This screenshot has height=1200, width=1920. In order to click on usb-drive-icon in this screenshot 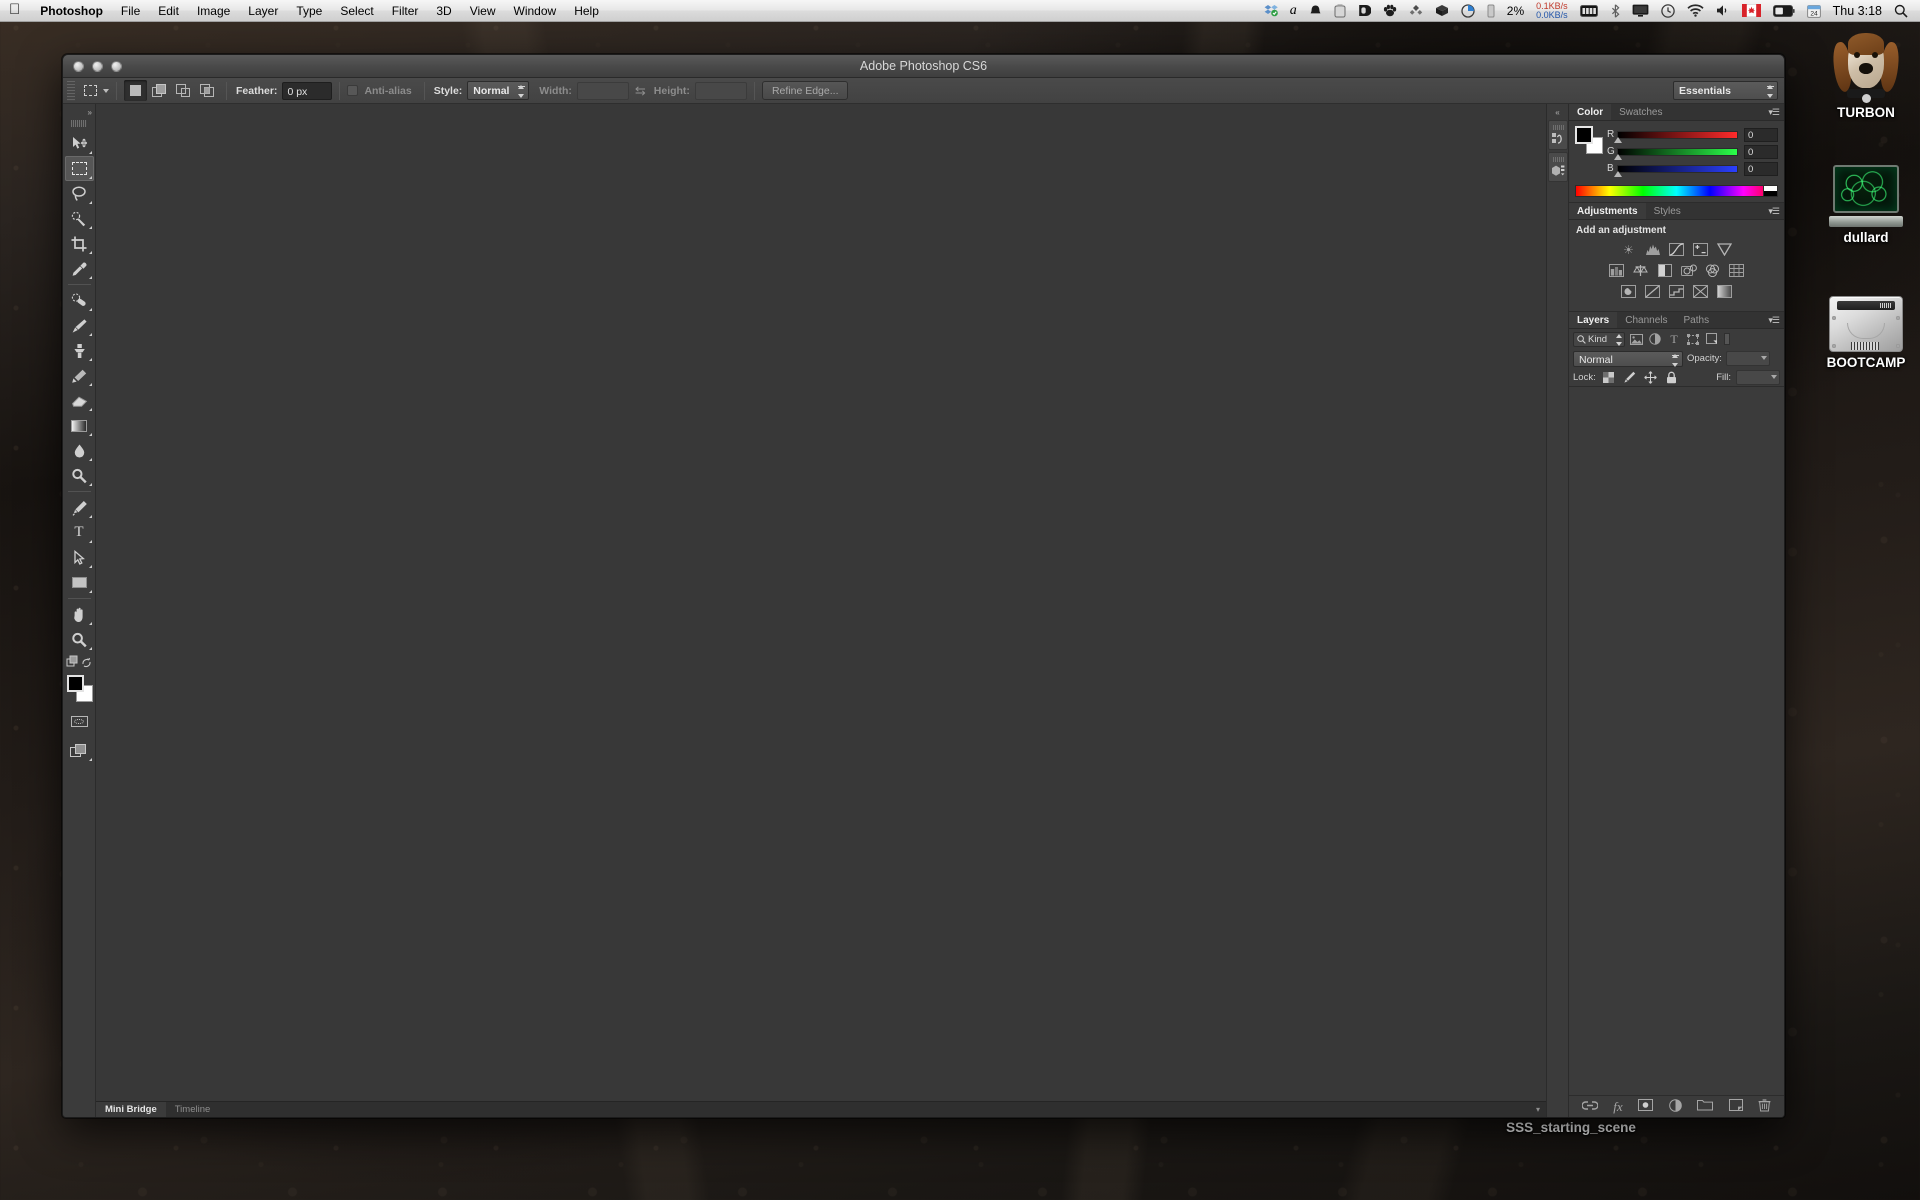, I will do `click(1340, 10)`.